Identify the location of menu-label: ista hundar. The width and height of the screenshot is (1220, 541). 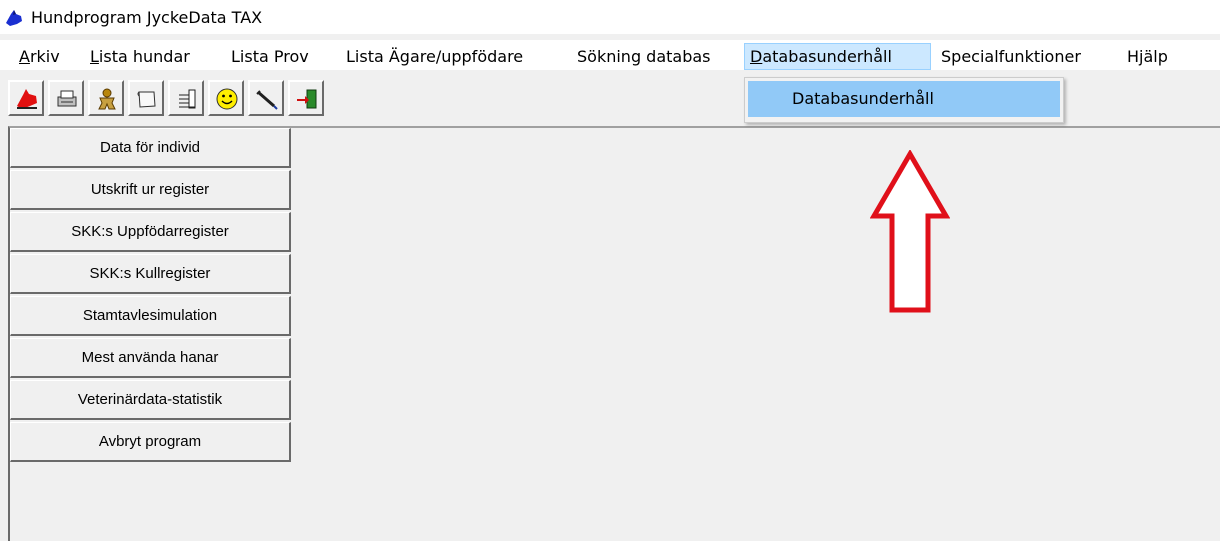
(144, 56).